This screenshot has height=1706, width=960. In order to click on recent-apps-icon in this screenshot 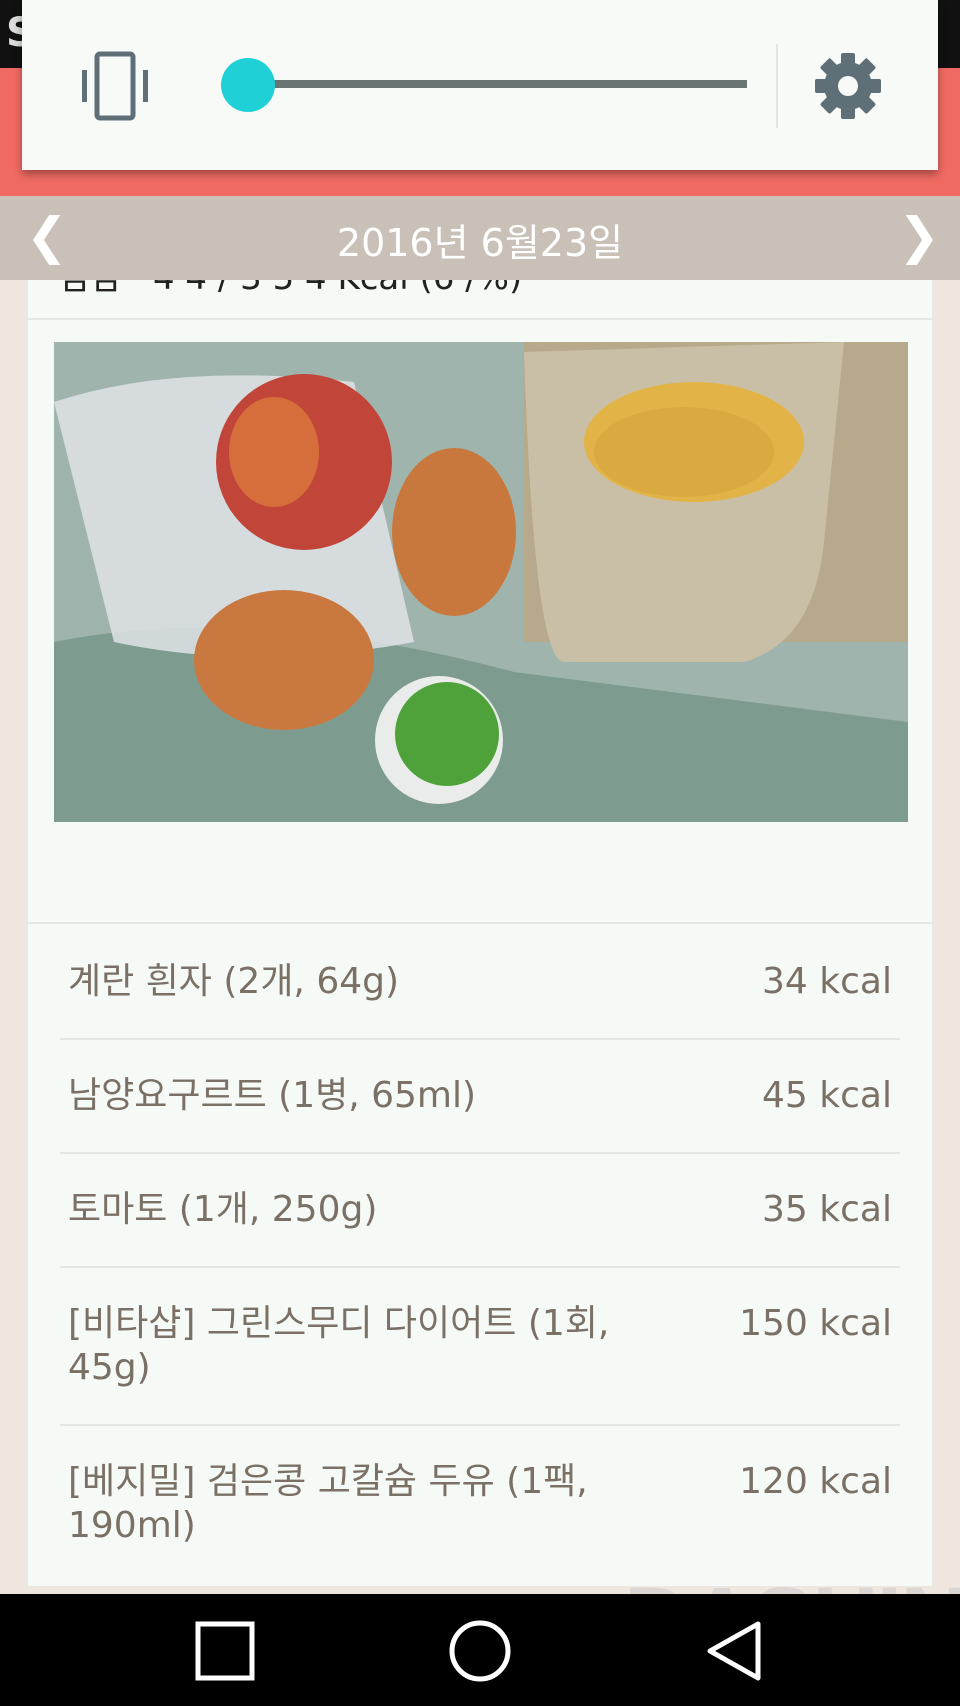, I will do `click(225, 1651)`.